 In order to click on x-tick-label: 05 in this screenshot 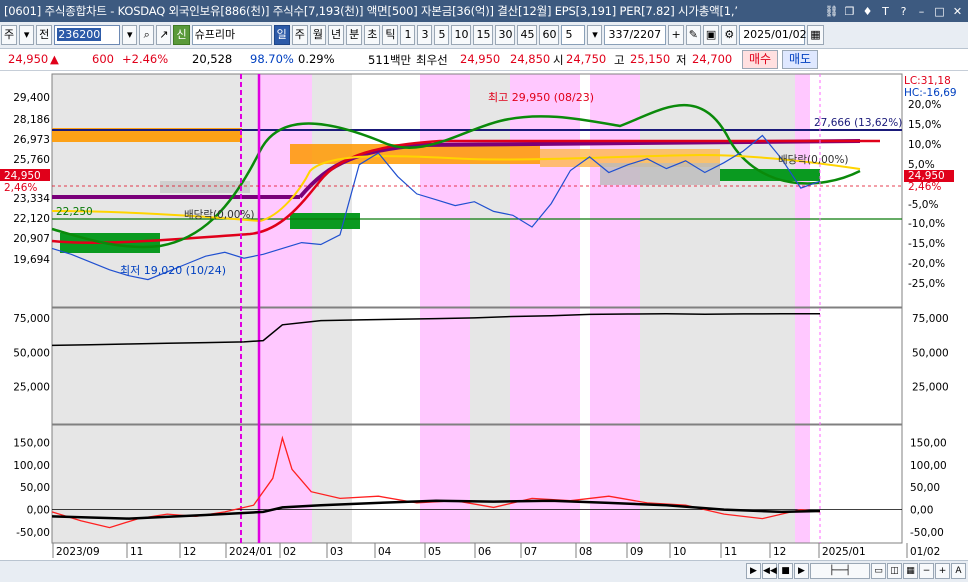, I will do `click(434, 552)`.